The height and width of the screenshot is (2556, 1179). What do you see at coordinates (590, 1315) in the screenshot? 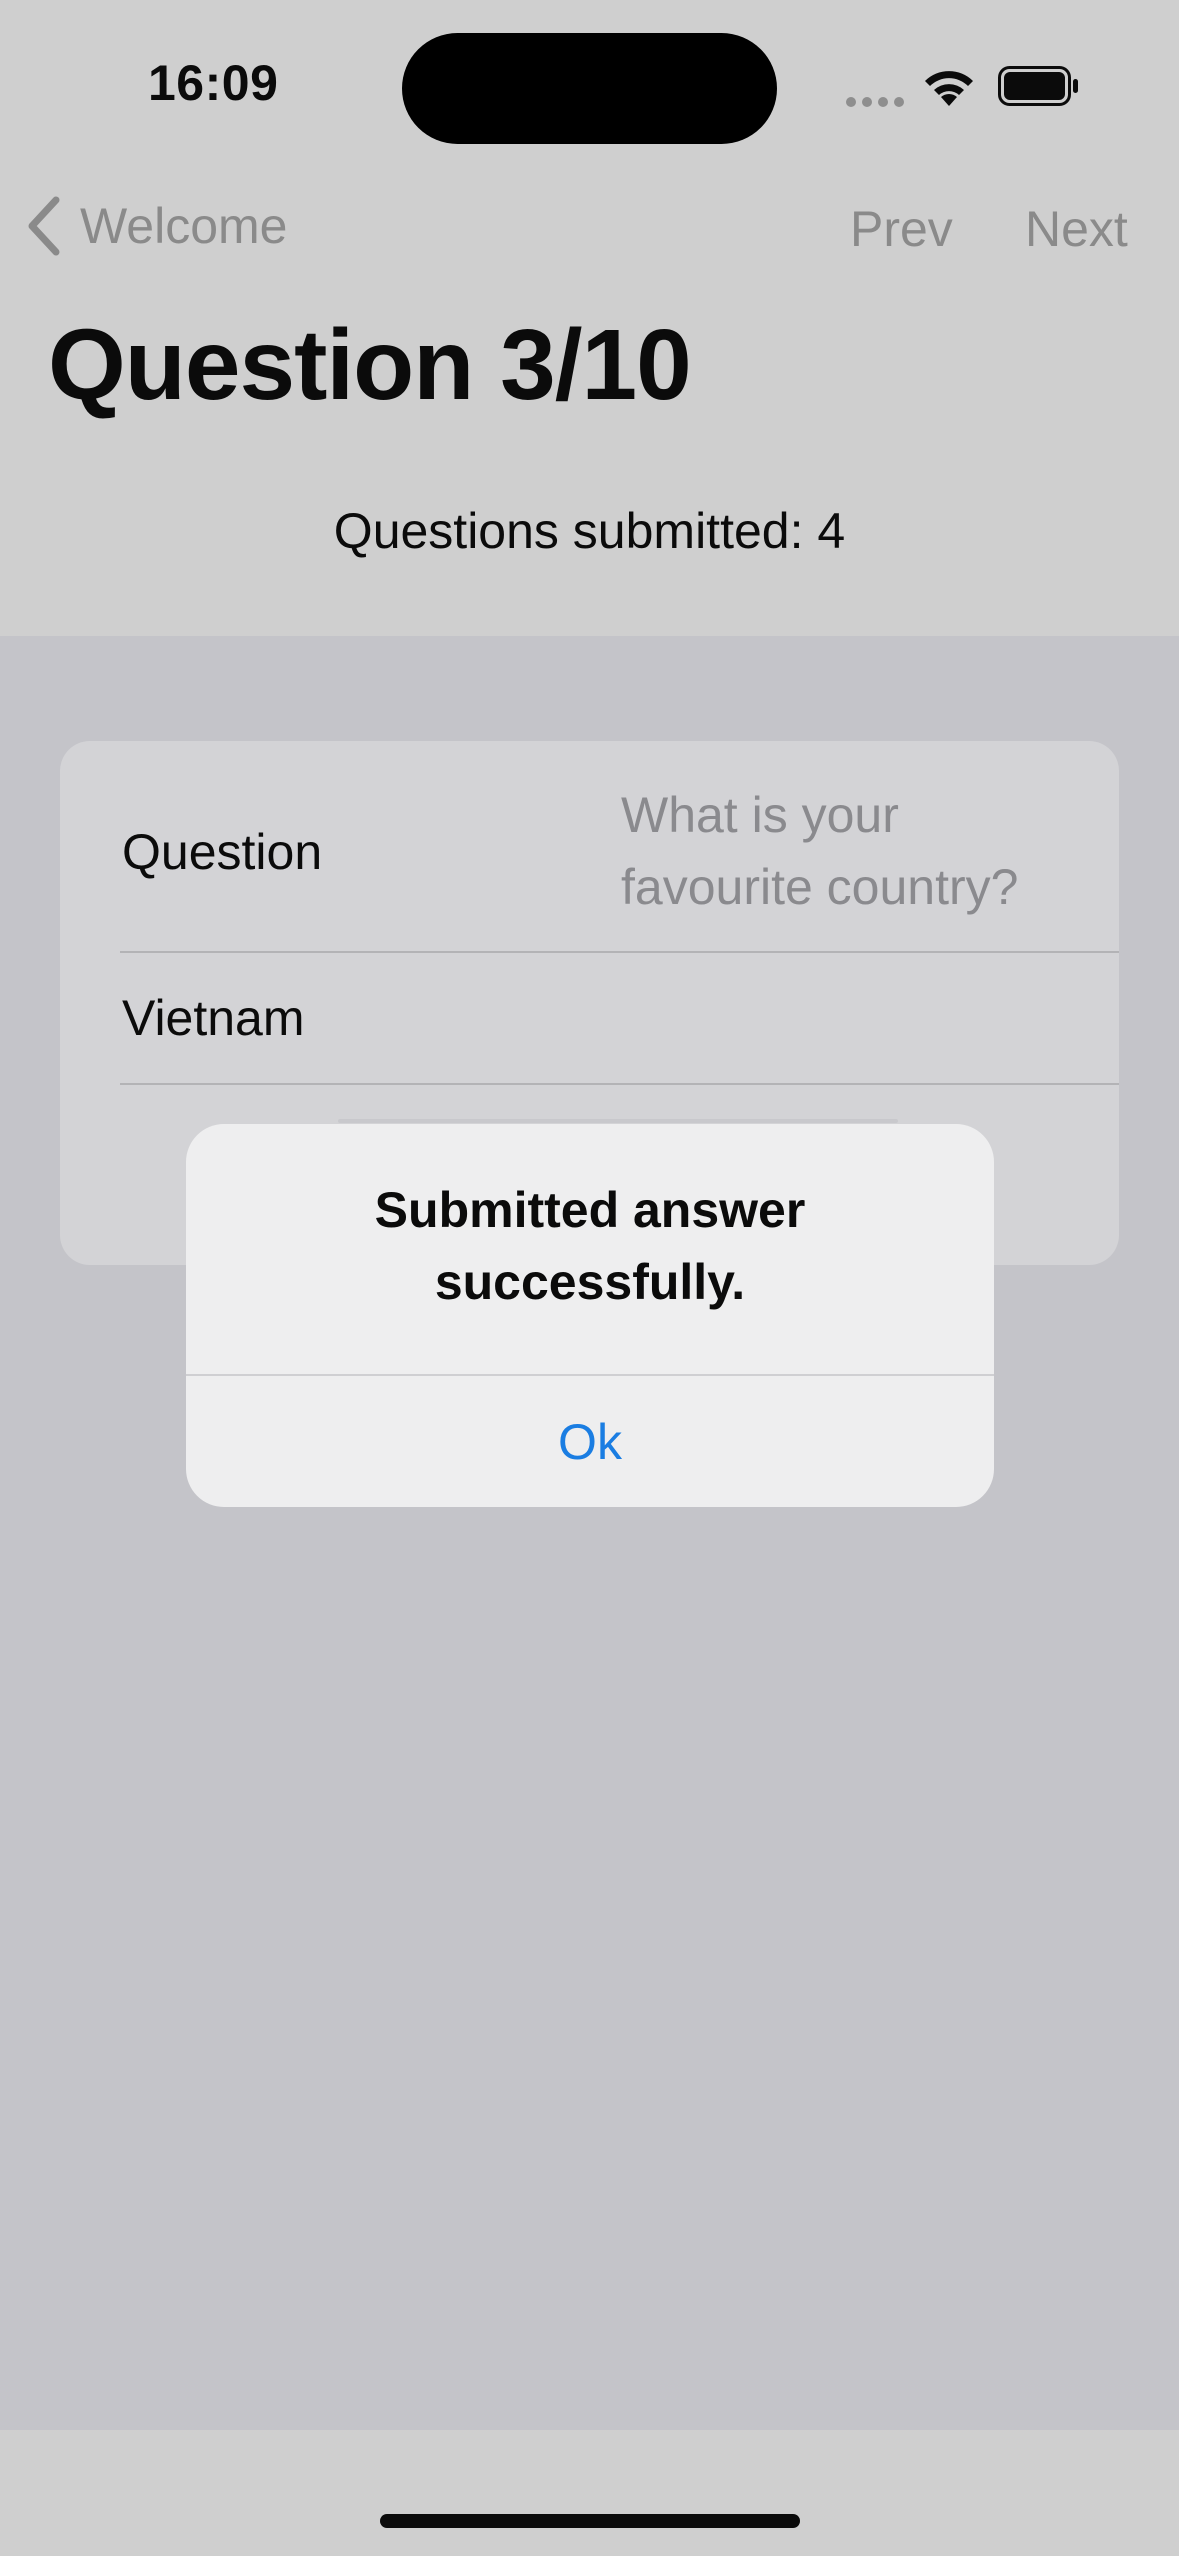
I see `alert-dialog: Submitted answer successfully. Ok` at bounding box center [590, 1315].